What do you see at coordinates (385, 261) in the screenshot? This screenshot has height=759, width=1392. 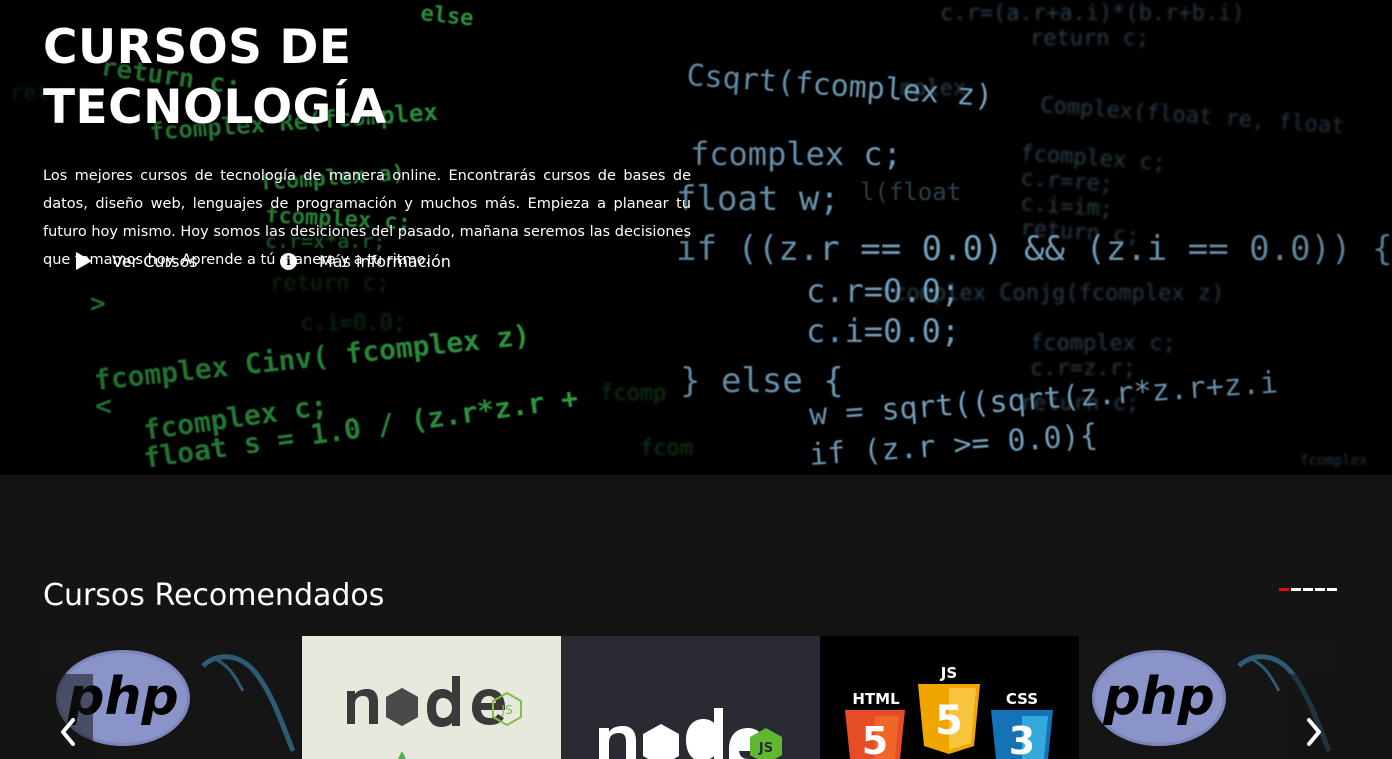 I see `mas-informacion-label: Más información` at bounding box center [385, 261].